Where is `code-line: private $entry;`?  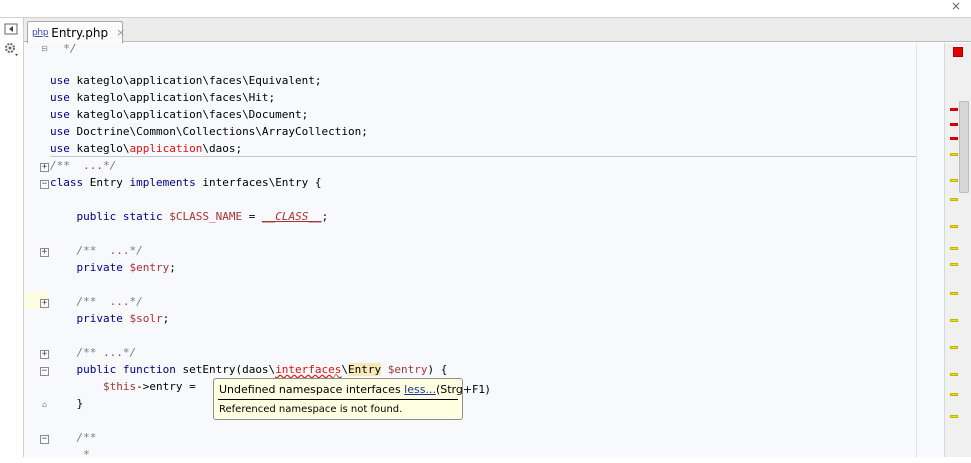 code-line: private $entry; is located at coordinates (126, 267).